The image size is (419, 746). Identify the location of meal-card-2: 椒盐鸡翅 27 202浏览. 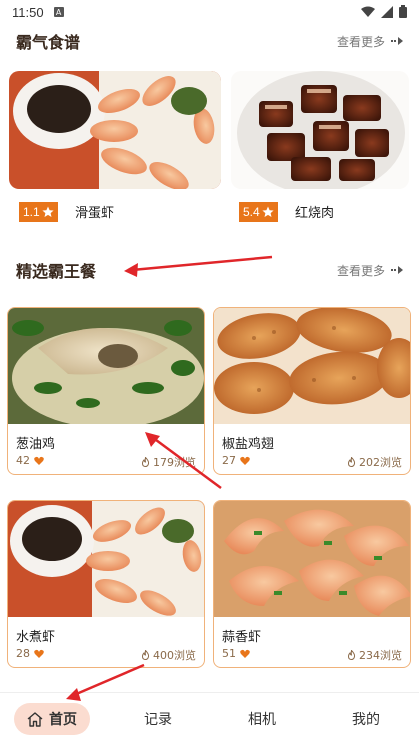
(312, 391).